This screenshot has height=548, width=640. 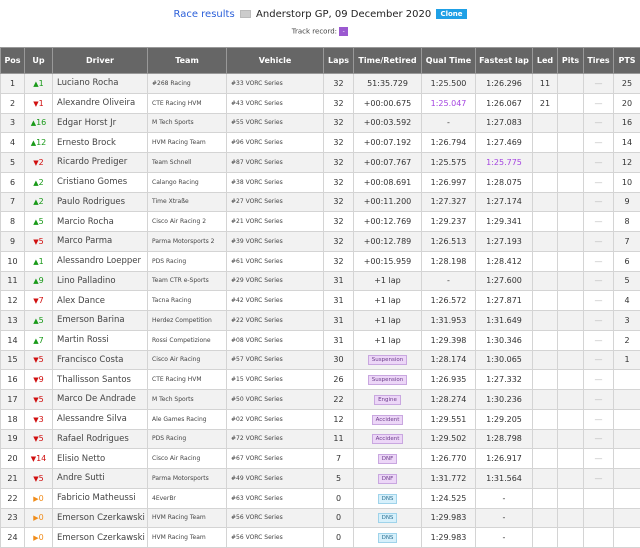 I want to click on team-name: PDS Racing, so click(x=187, y=261).